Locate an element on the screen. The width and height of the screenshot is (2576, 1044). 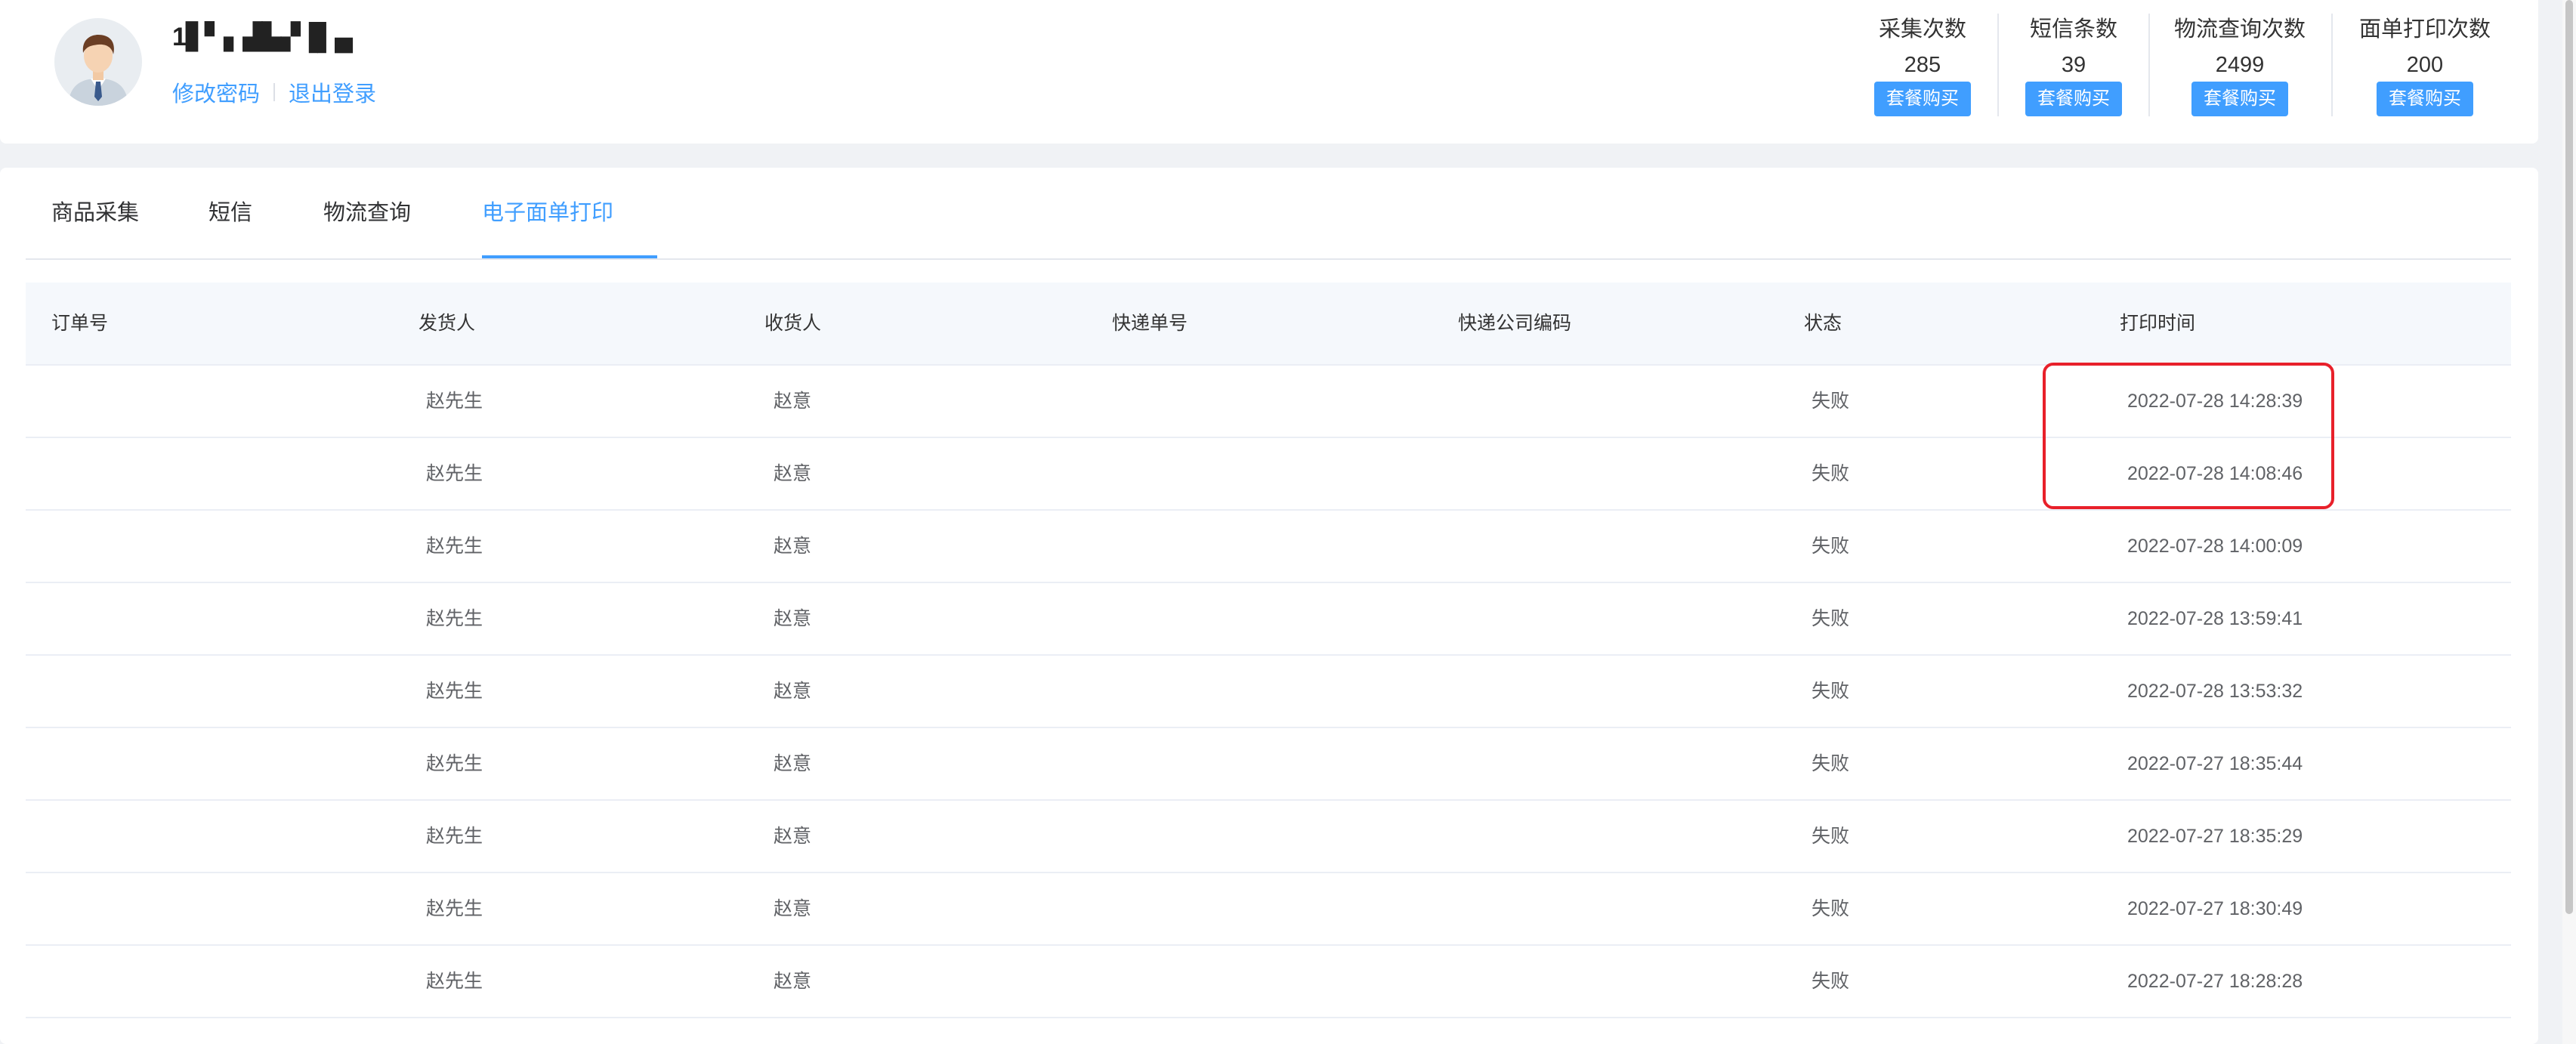
businessman-avatar-icon is located at coordinates (98, 62).